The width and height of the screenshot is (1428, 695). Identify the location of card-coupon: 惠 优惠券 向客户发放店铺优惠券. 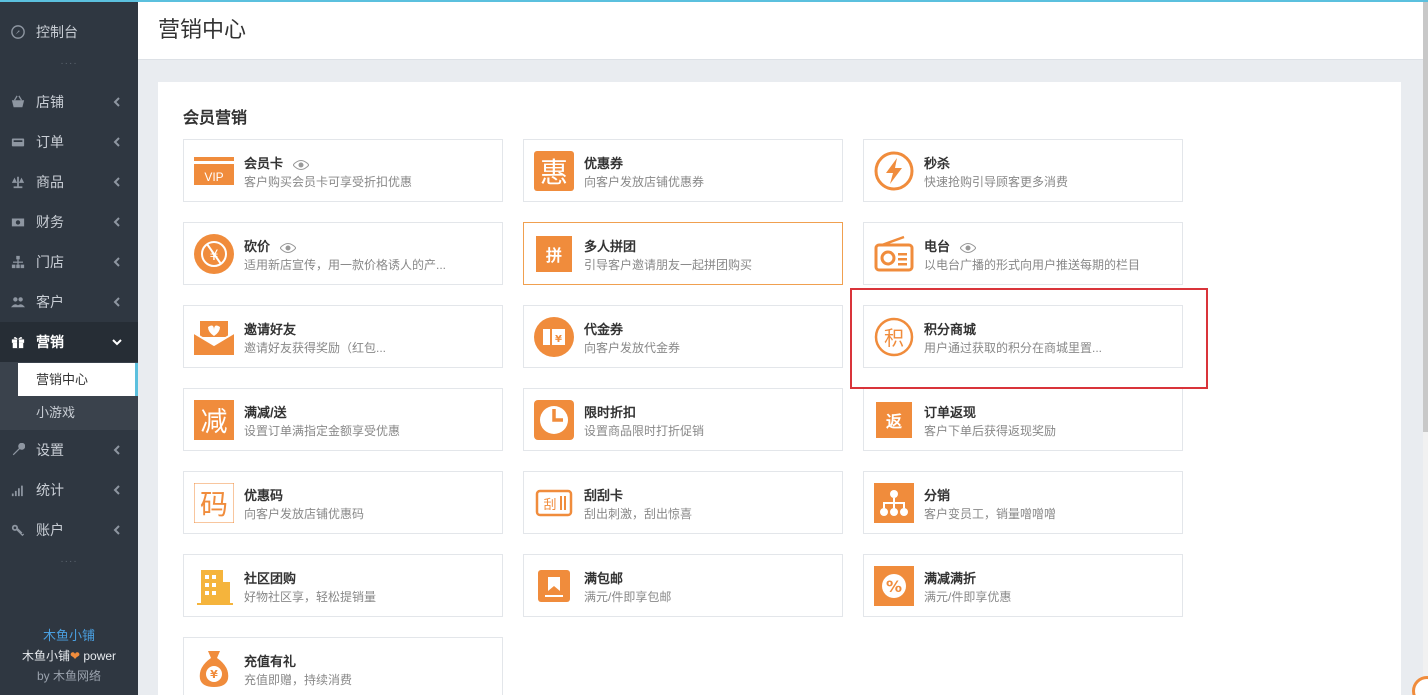
(683, 170).